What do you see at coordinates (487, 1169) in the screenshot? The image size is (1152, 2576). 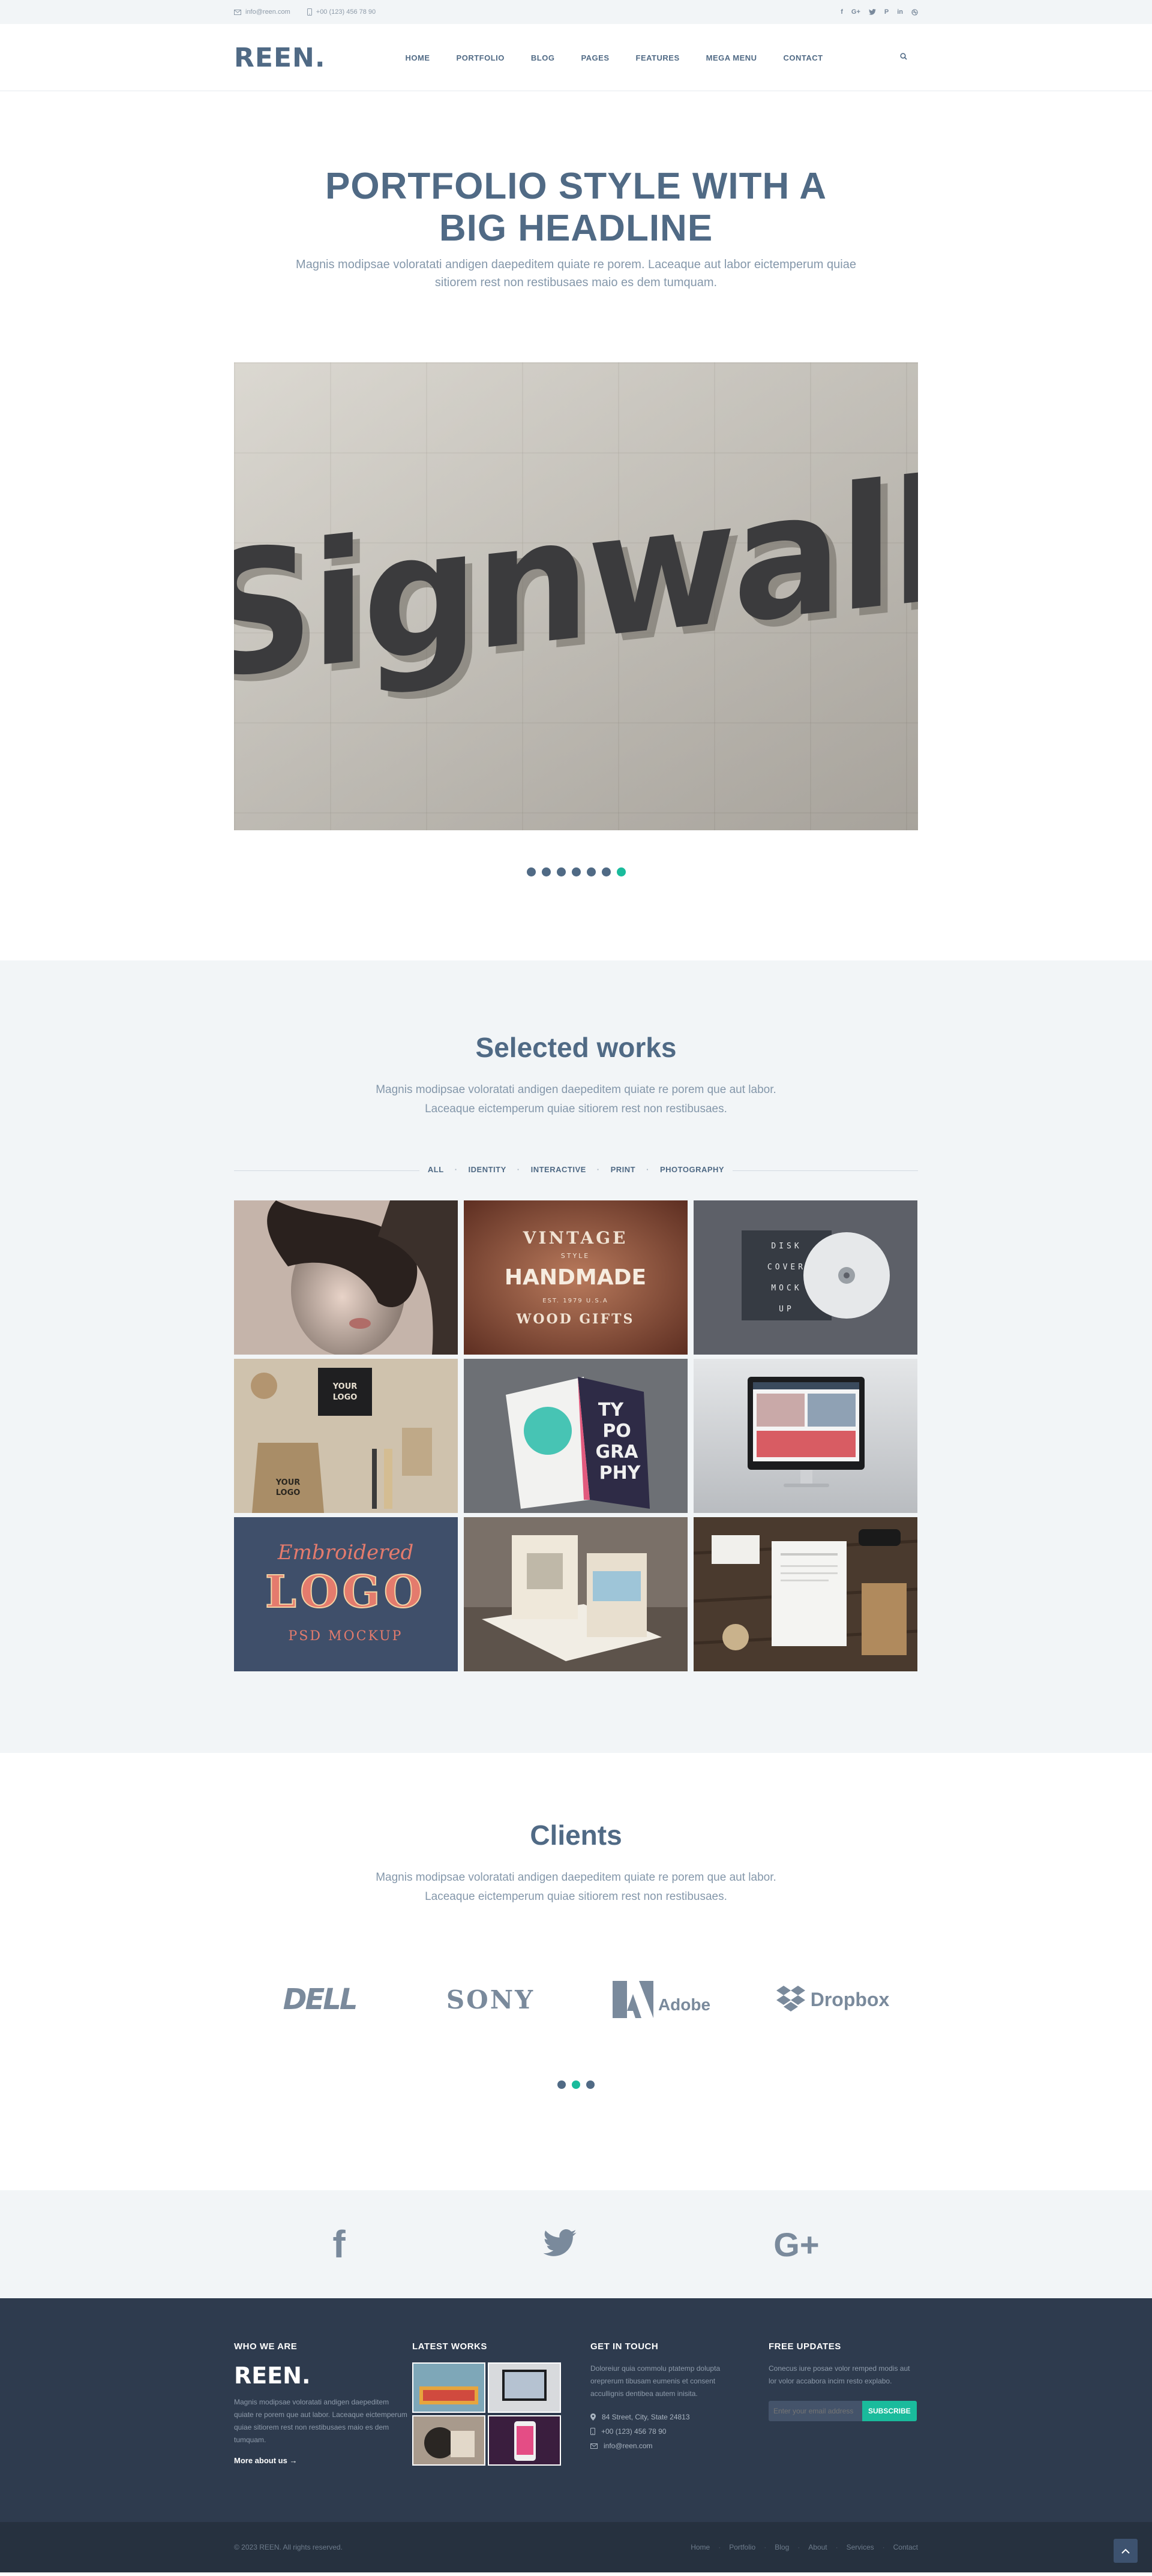 I see `filter-identity: IDENTITY` at bounding box center [487, 1169].